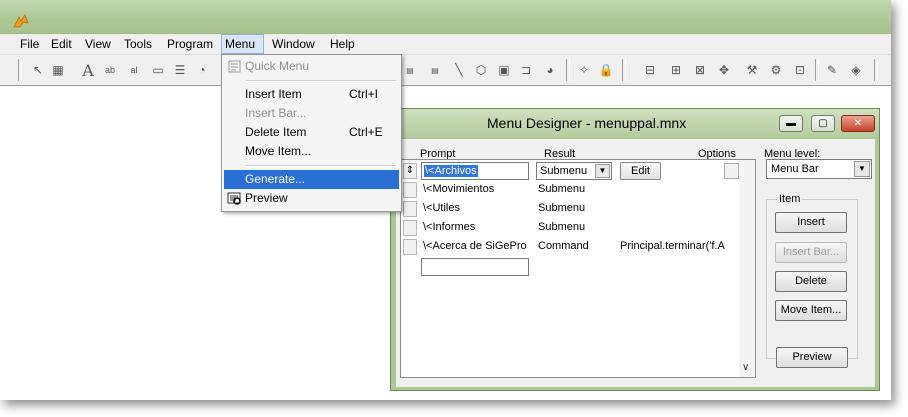  Describe the element at coordinates (752, 70) in the screenshot. I see `tools-icon: ⚒` at that location.